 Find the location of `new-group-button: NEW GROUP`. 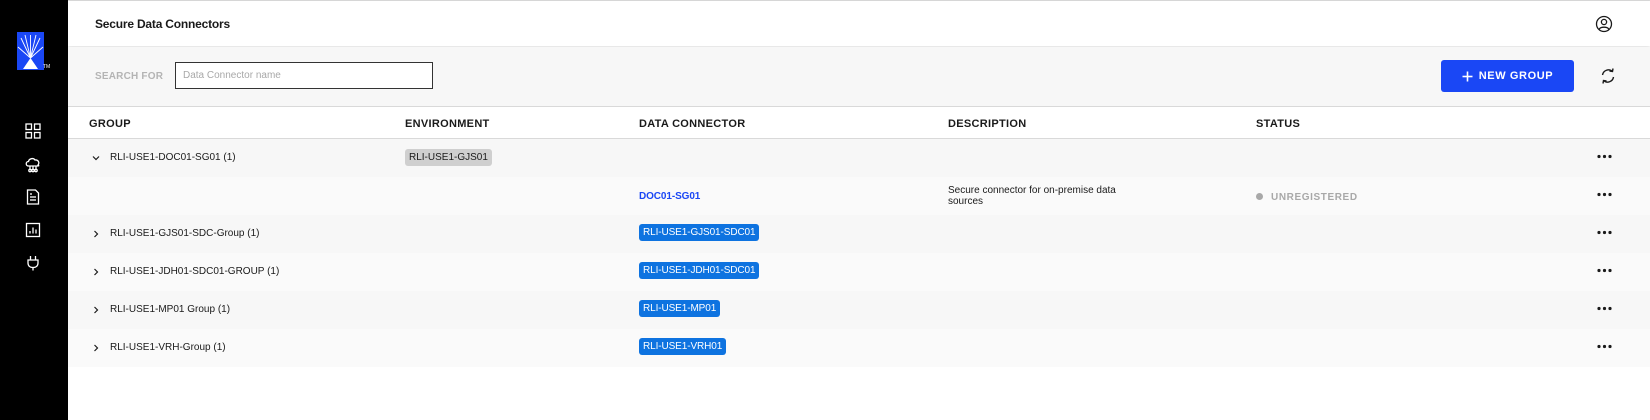

new-group-button: NEW GROUP is located at coordinates (1507, 76).